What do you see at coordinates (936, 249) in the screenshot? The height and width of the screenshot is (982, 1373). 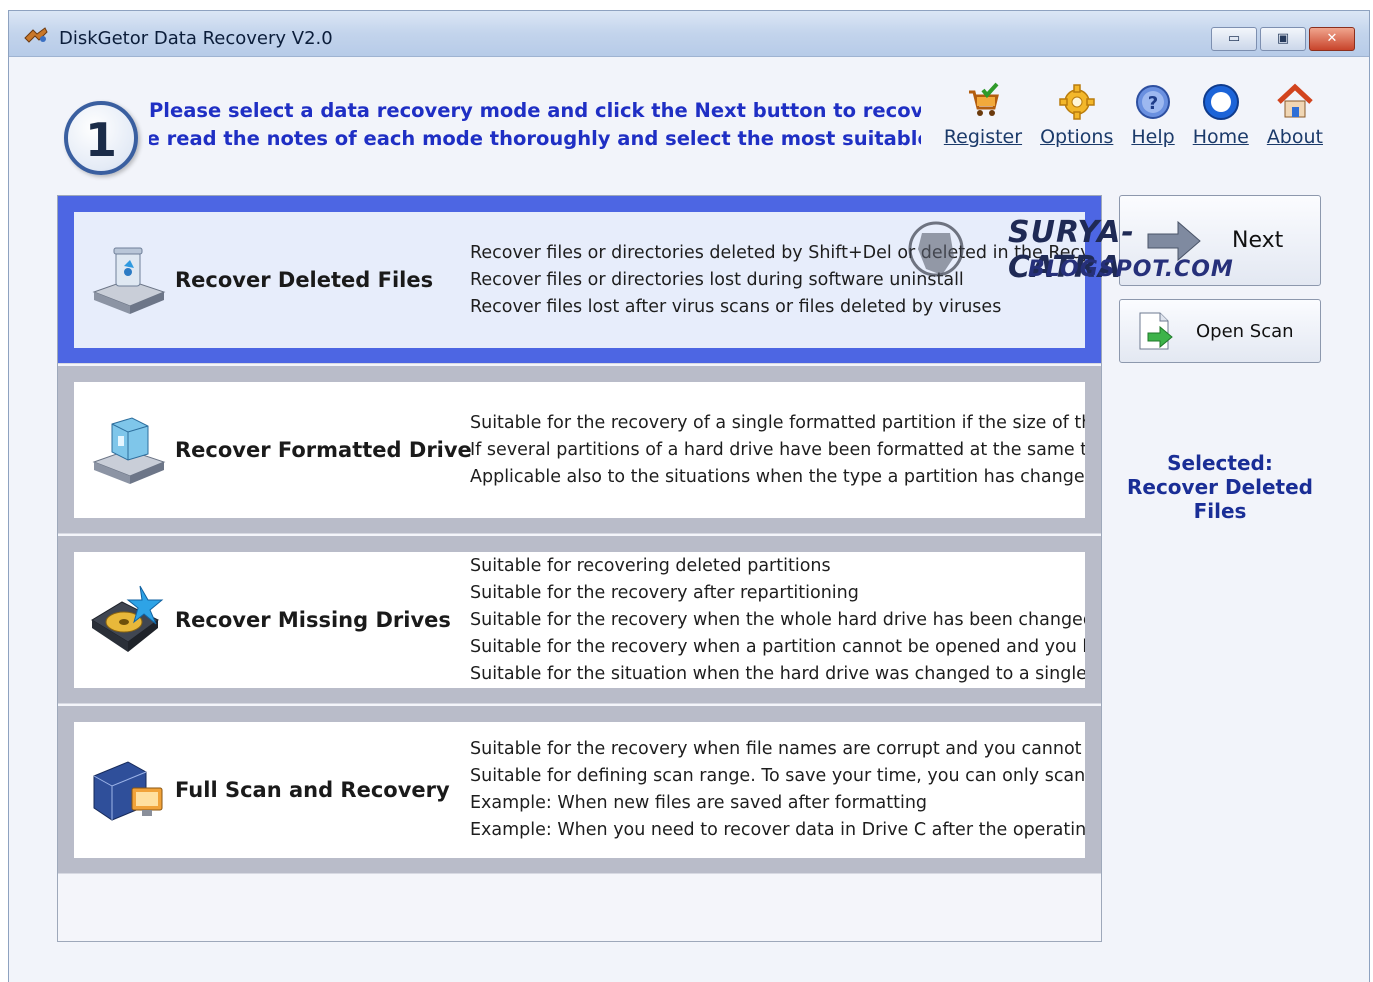 I see `fist-watermark-icon` at bounding box center [936, 249].